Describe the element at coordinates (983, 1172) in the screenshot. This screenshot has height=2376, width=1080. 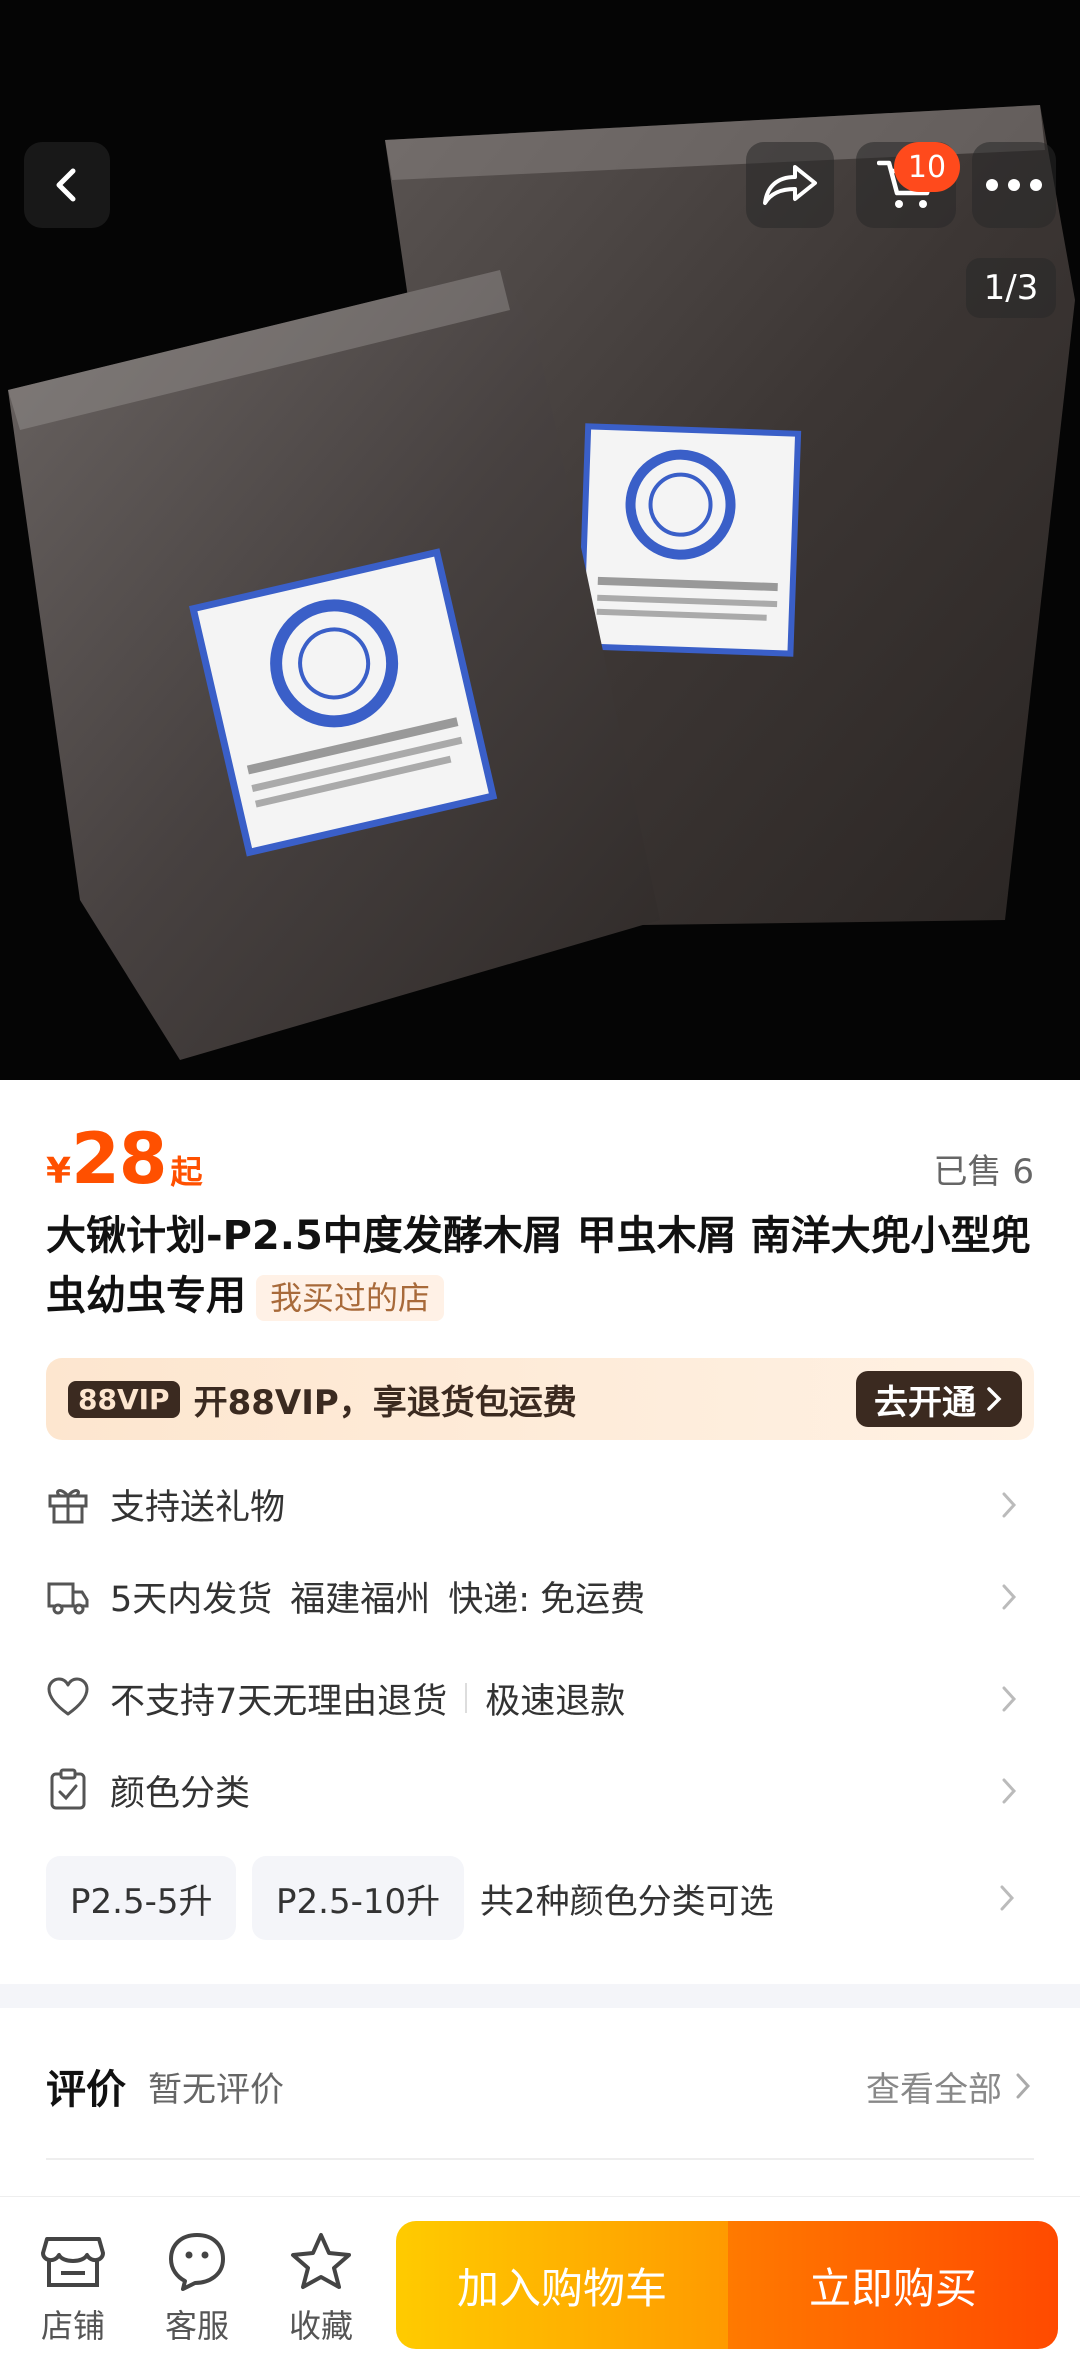
I see `sold-count: 已售 6` at that location.